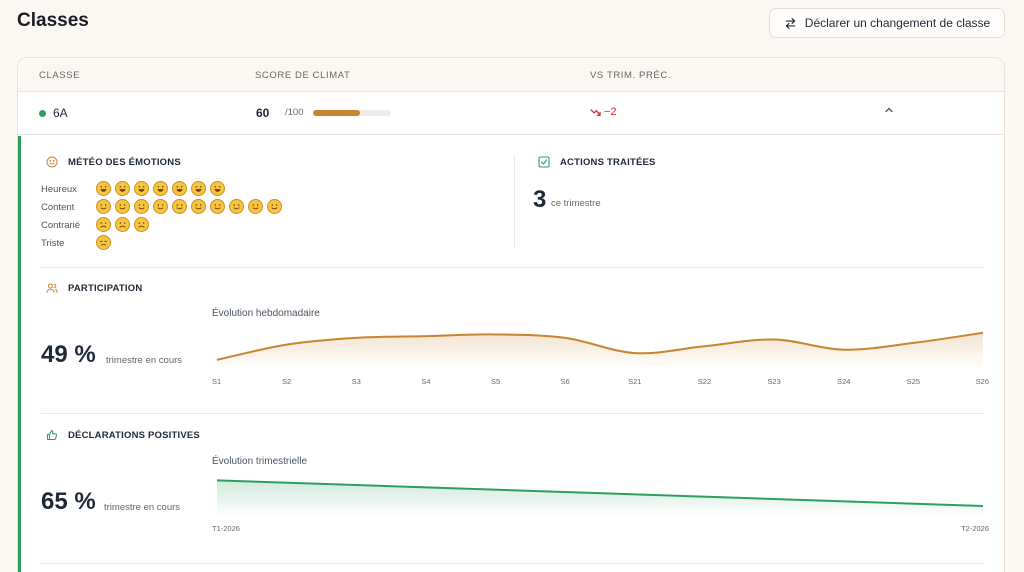 This screenshot has height=572, width=1024. I want to click on participation-chart: S1 S2 S3 S4 S5 S6 S21 S22 S23 S24 S25 S26, so click(600, 358).